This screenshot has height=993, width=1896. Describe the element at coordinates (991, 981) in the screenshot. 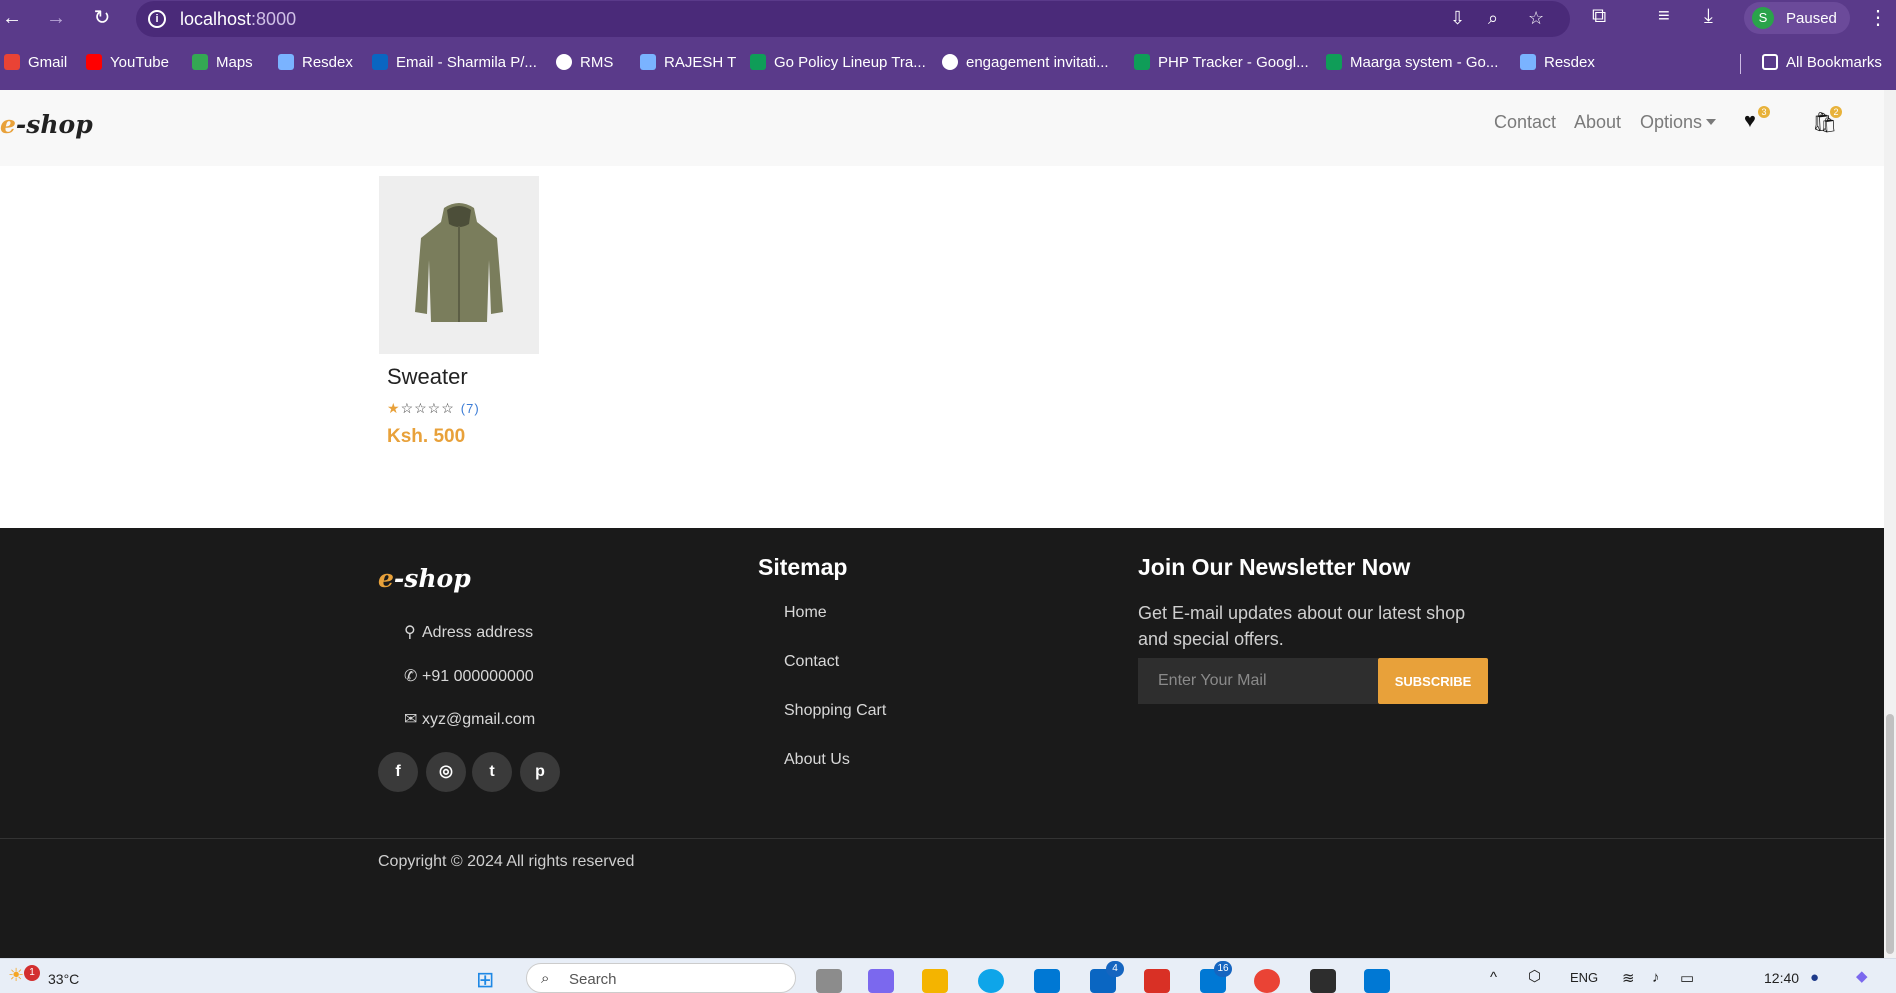

I see `edge-icon` at that location.